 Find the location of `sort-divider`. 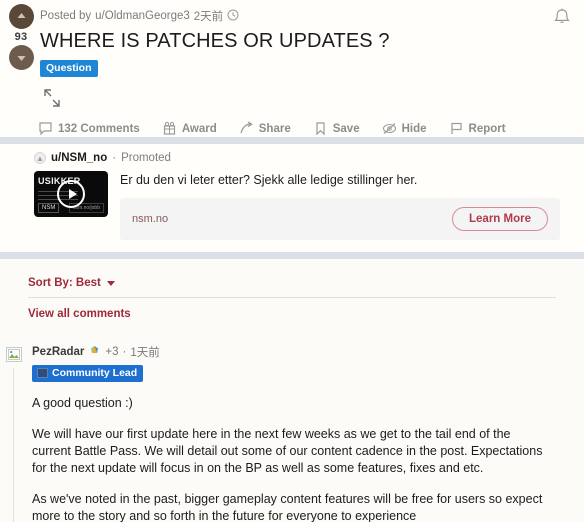

sort-divider is located at coordinates (292, 297).